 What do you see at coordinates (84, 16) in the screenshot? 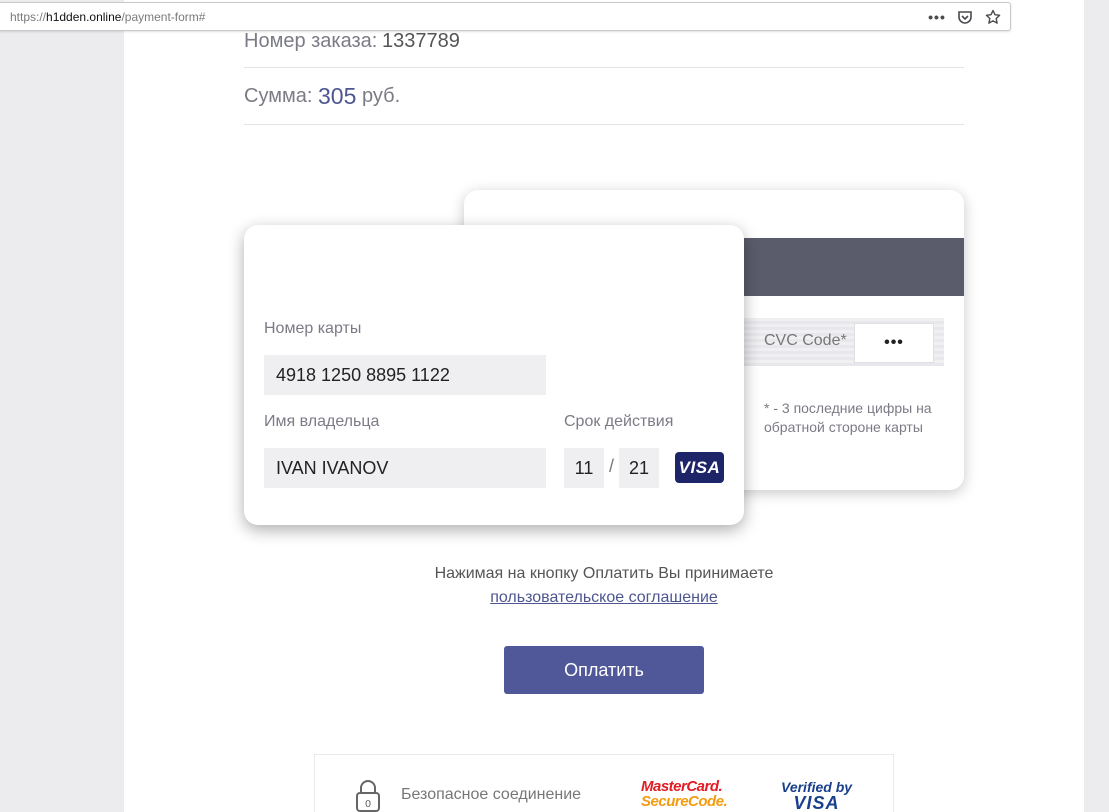
I see `url-host: h1dden.online` at bounding box center [84, 16].